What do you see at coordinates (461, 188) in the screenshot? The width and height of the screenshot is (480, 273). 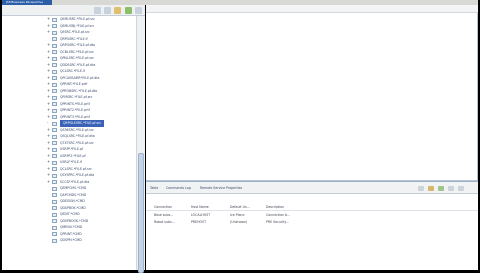 I see `maximize-icon` at bounding box center [461, 188].